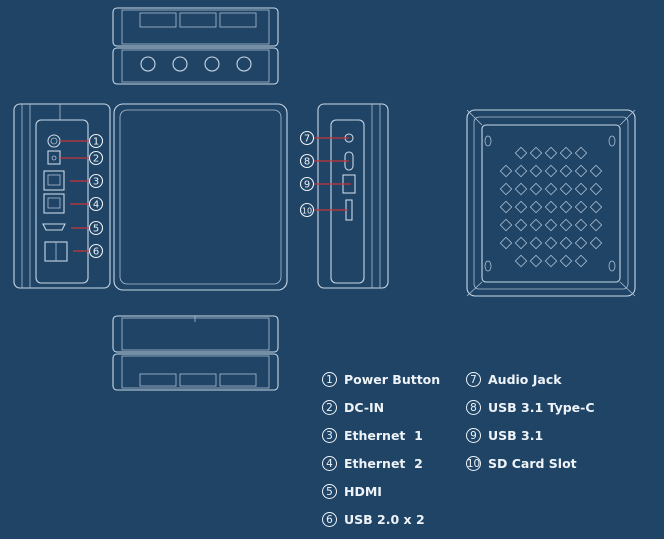 The image size is (664, 539). Describe the element at coordinates (473, 379) in the screenshot. I see `legend-number: 7` at that location.